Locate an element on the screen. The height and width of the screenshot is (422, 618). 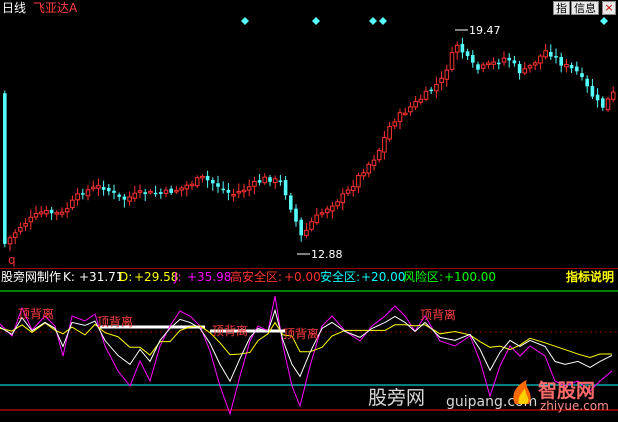
high-safe-value: +0.00 is located at coordinates (302, 277).